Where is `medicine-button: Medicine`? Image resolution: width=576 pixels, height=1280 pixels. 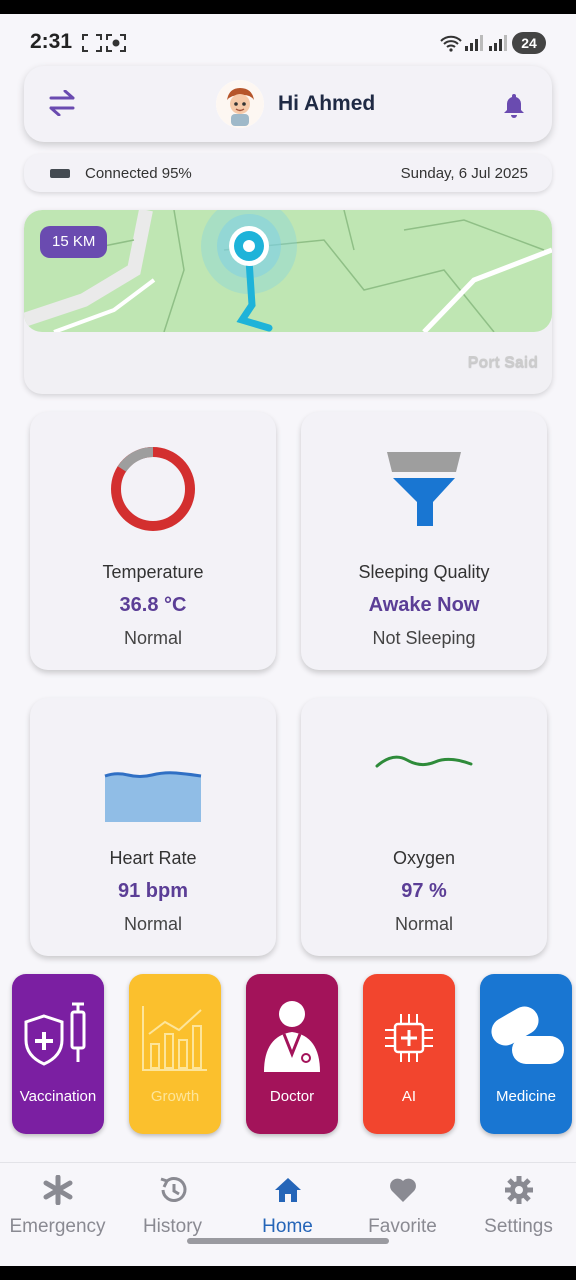
medicine-button: Medicine is located at coordinates (526, 1054).